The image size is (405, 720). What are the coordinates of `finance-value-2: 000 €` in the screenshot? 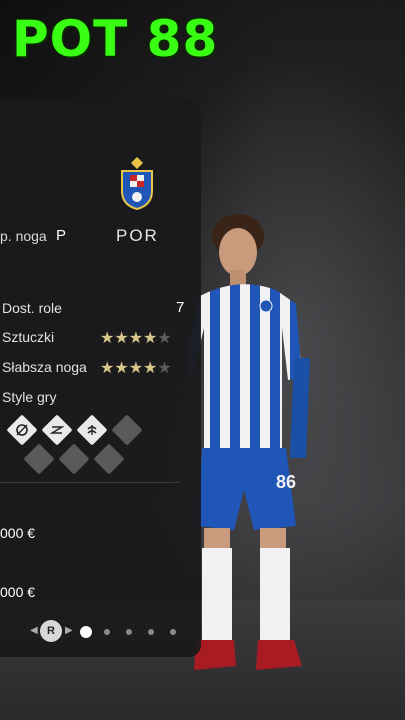 It's located at (18, 592).